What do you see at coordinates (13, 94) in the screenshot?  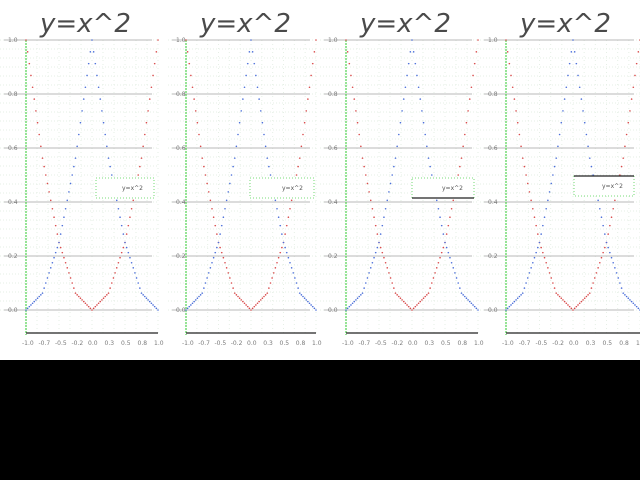 I see `y-tick-label: 0.8` at bounding box center [13, 94].